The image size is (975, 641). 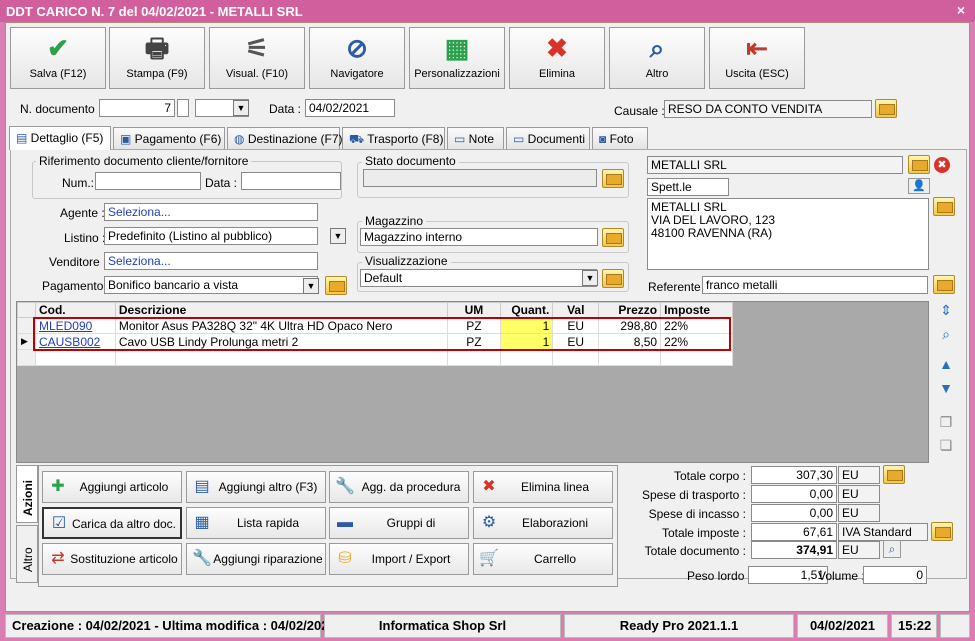 What do you see at coordinates (157, 58) in the screenshot?
I see `toolbar-button-1: 🖶 Stampa (F9)` at bounding box center [157, 58].